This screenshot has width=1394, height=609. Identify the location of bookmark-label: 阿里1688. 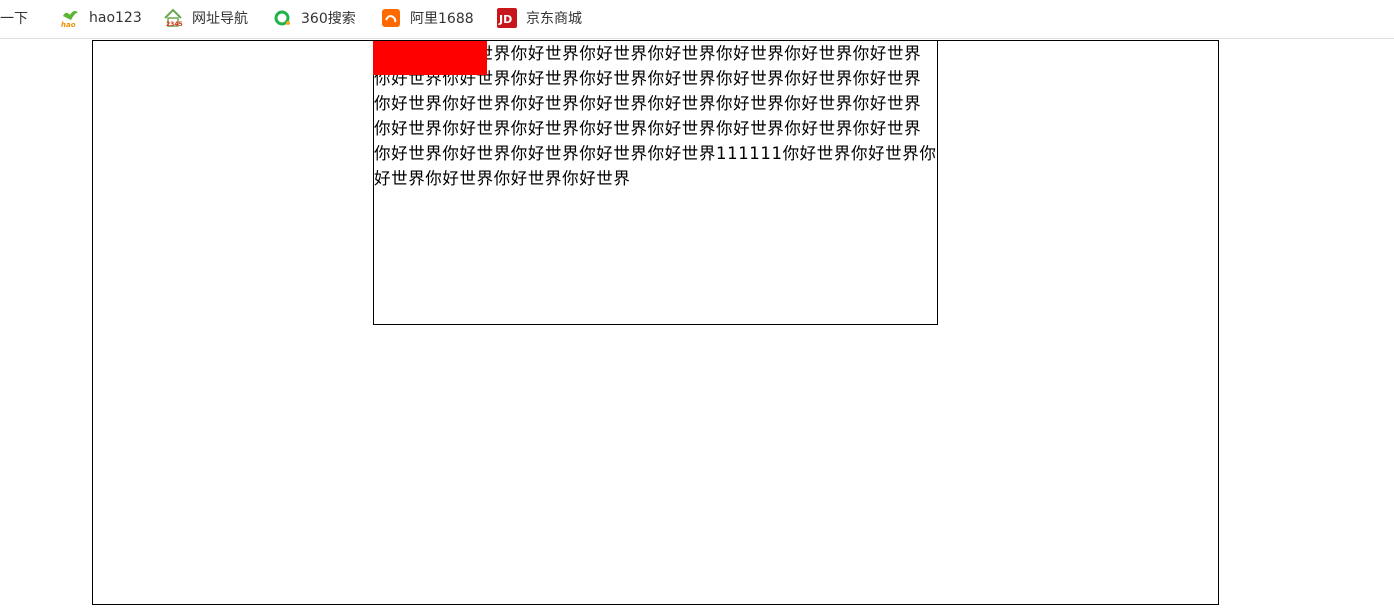
(442, 19).